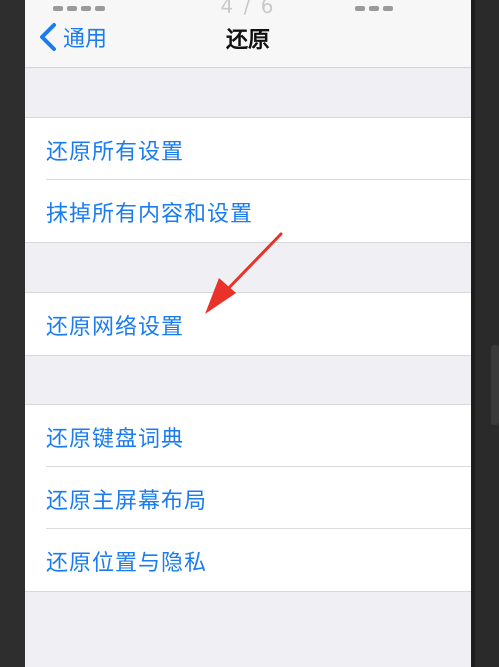 Image resolution: width=499 pixels, height=667 pixels. What do you see at coordinates (248, 436) in the screenshot?
I see `reset-keyboard-dictionary-item: 还原键盘词典` at bounding box center [248, 436].